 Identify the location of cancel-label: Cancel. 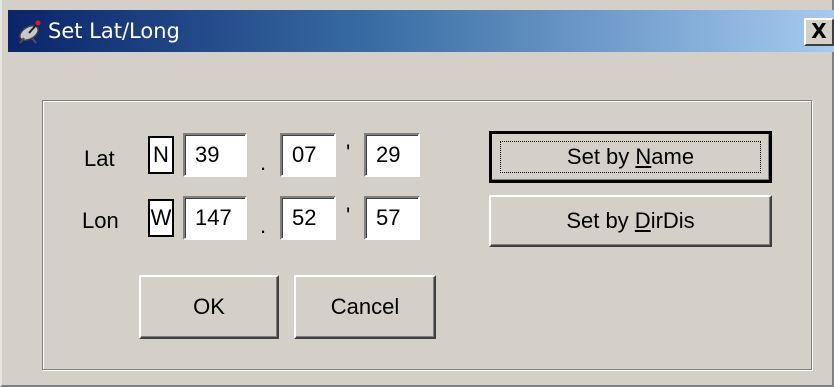
(365, 306).